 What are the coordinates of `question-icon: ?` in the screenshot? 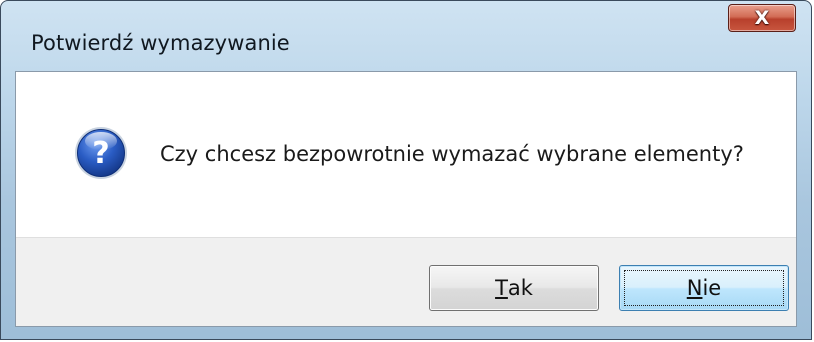 It's located at (101, 153).